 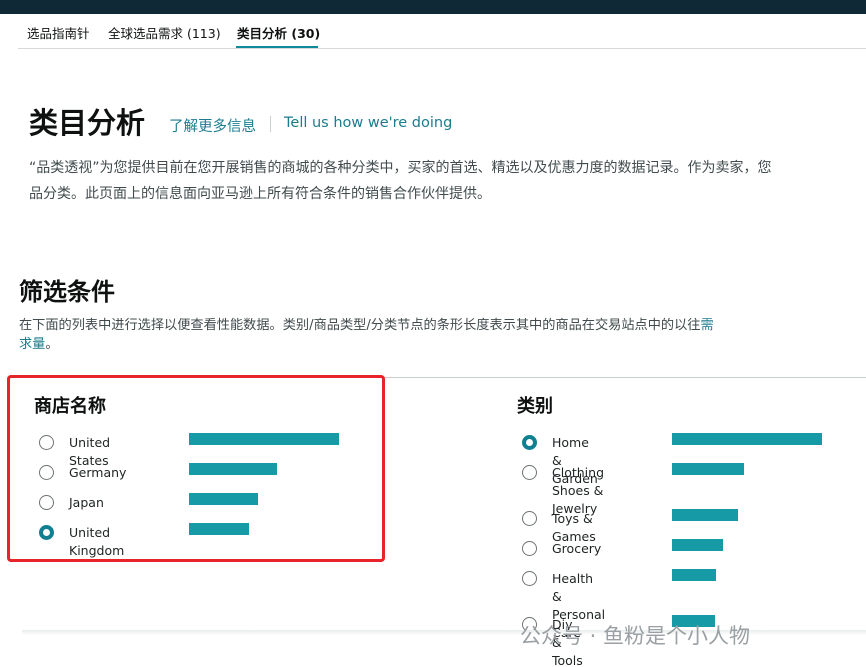 I want to click on tab-global-demand: 全球选品需求 (113), so click(x=164, y=32).